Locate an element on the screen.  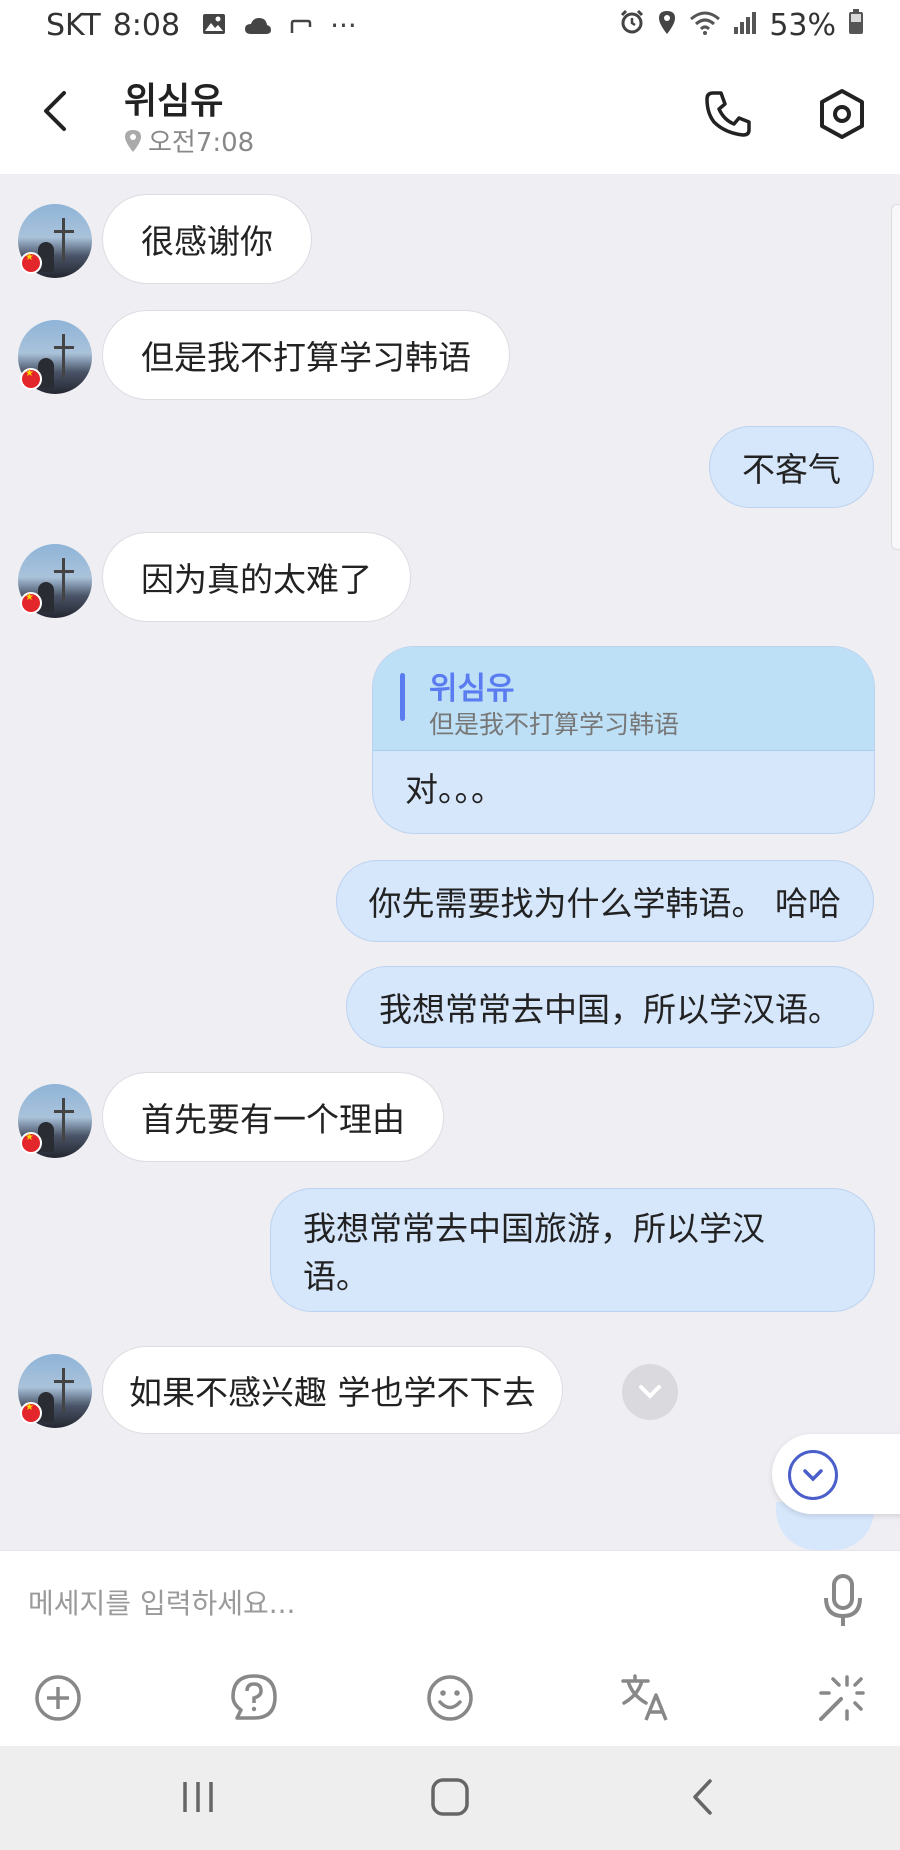
battery-percent: 53% is located at coordinates (802, 25).